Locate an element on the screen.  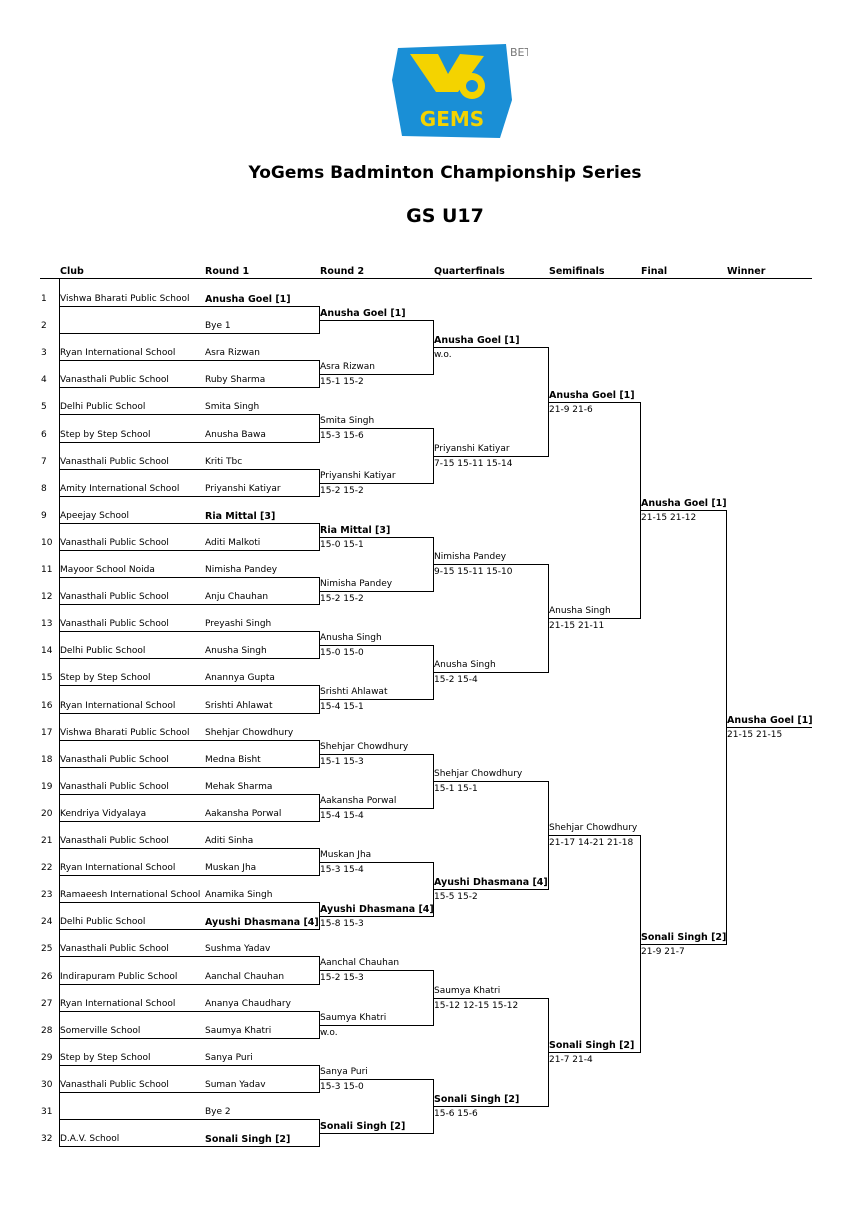
seed-number: 28 is located at coordinates (47, 1031).